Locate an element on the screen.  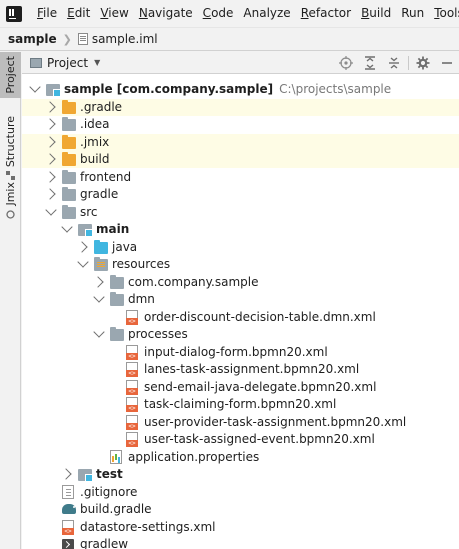
tree-node: .gradle is located at coordinates (240, 107).